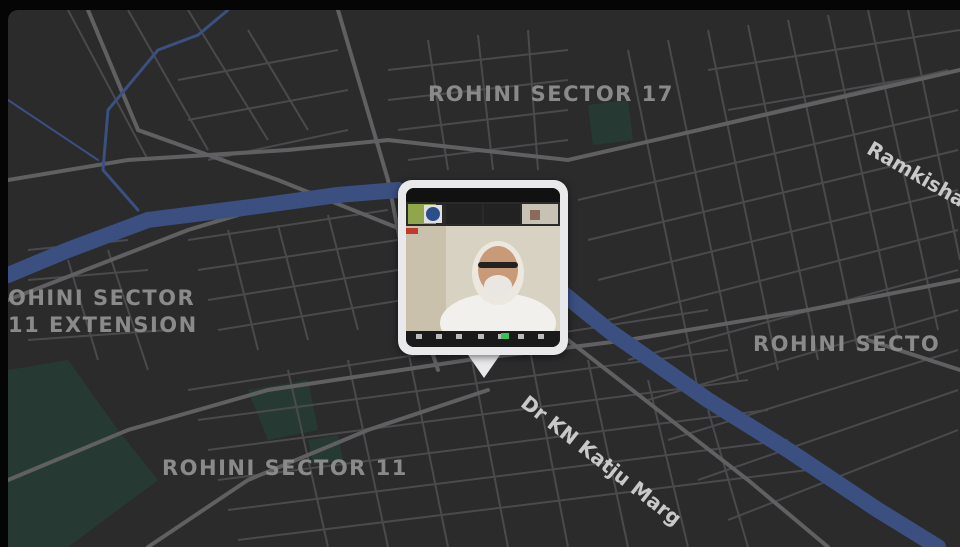 The image size is (960, 547). What do you see at coordinates (103, 325) in the screenshot?
I see `area-label-rohini-sector-extension-line2: 11 EXTENSION` at bounding box center [103, 325].